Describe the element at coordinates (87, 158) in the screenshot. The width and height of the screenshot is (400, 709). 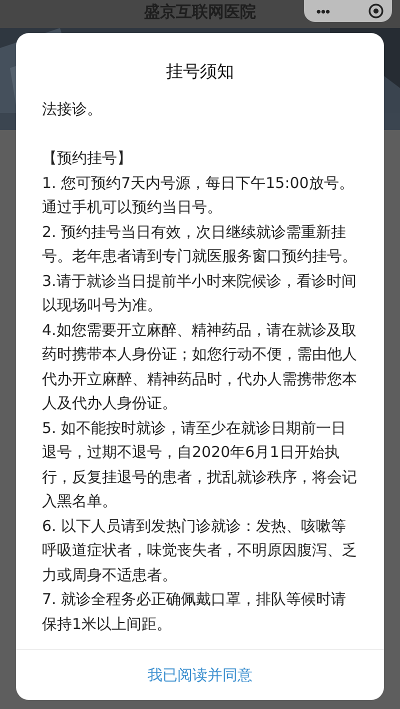
I see `notice-paragraph: 【预约挂号】` at that location.